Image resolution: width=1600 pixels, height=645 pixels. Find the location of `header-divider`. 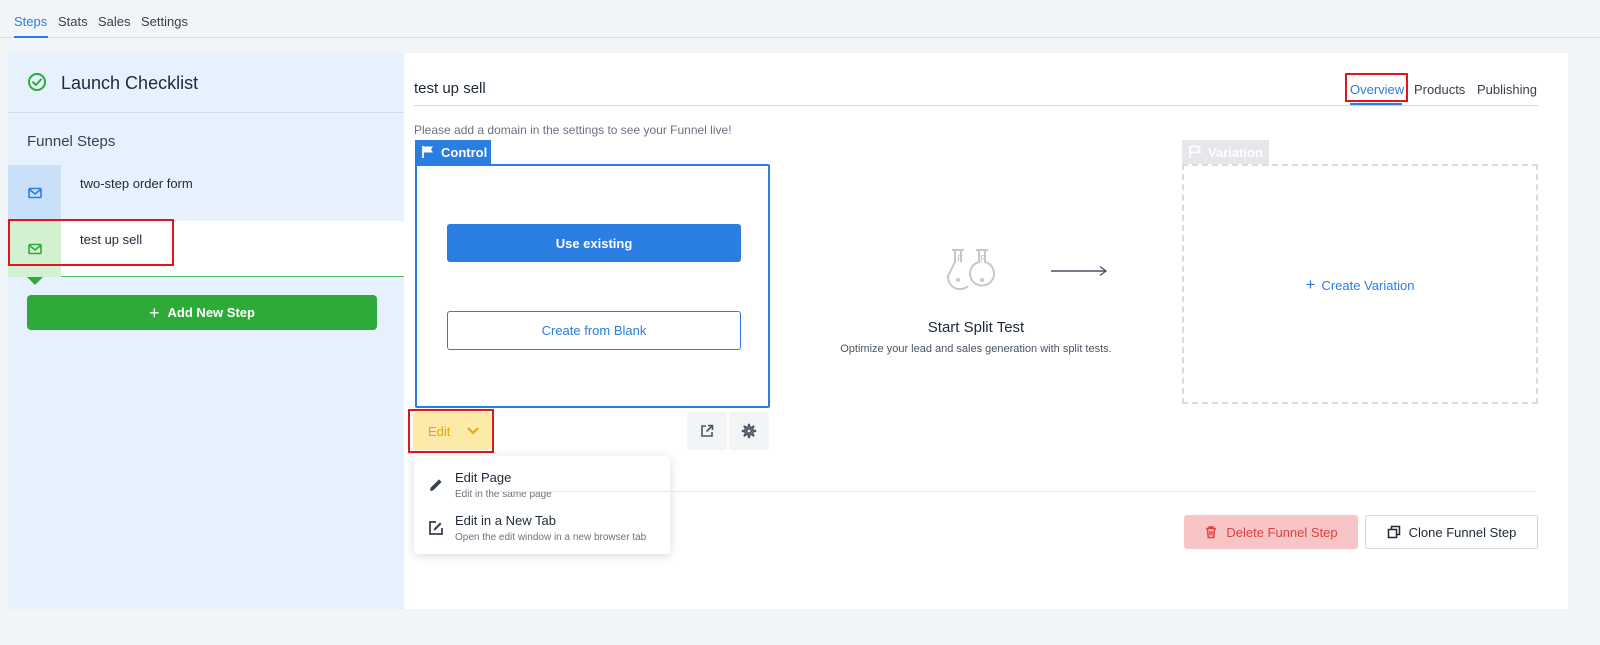

header-divider is located at coordinates (976, 105).